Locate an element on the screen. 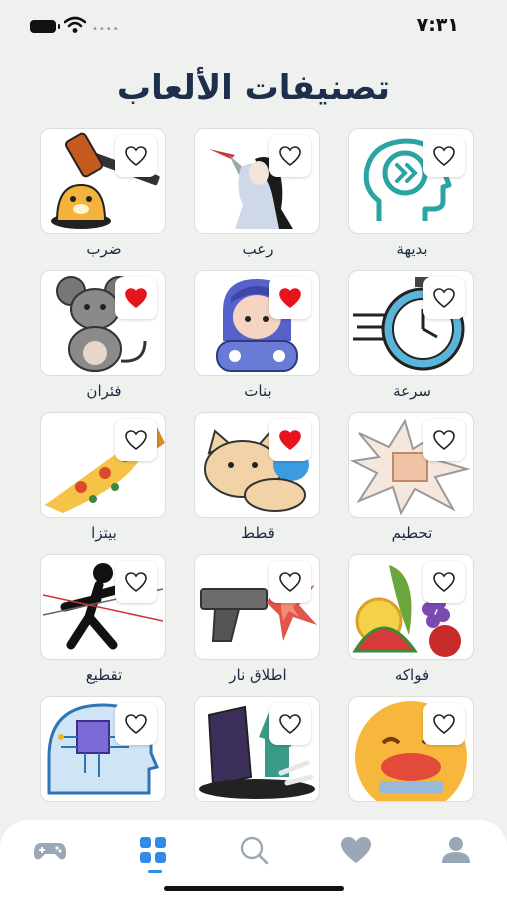  category-label: رعب is located at coordinates (258, 249).